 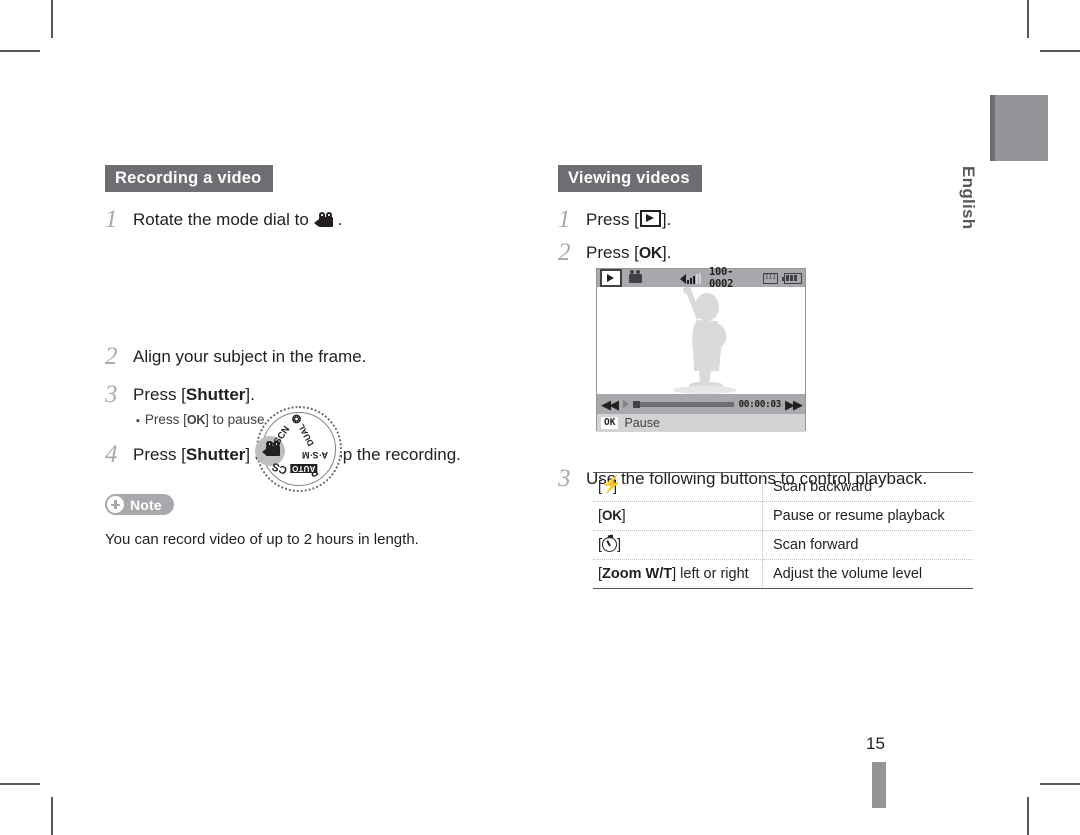 What do you see at coordinates (340, 220) in the screenshot?
I see `step-text-after: .` at bounding box center [340, 220].